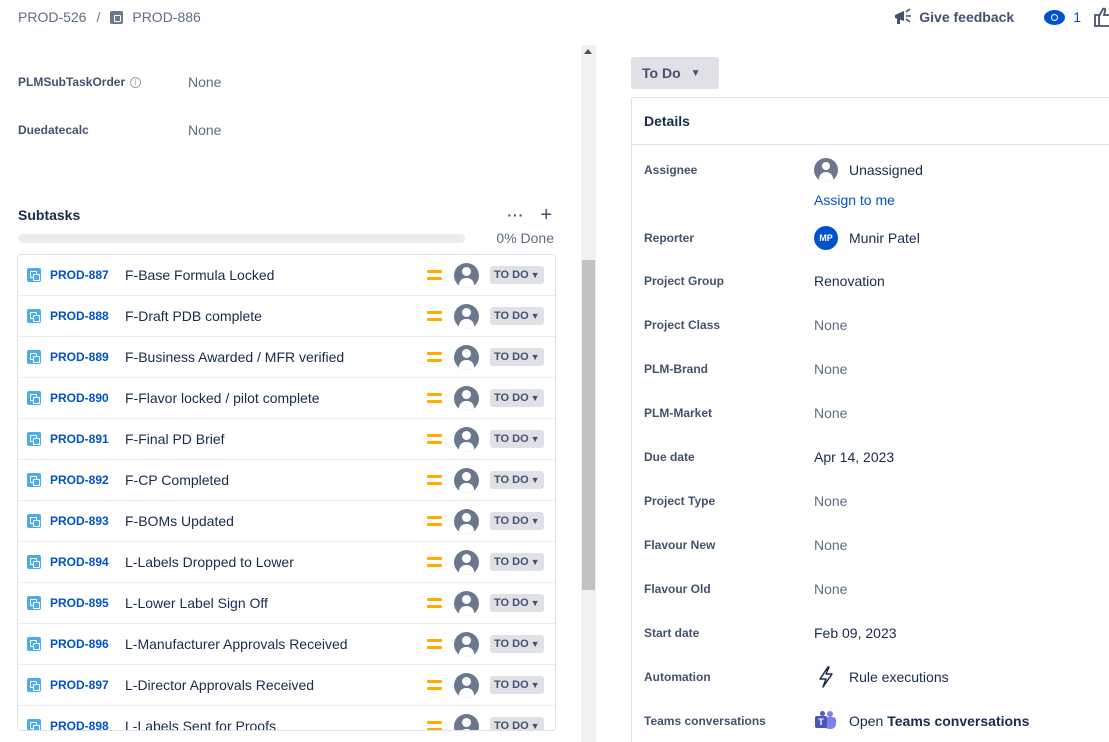 The image size is (1109, 742). I want to click on add-subtask-icon: +, so click(546, 215).